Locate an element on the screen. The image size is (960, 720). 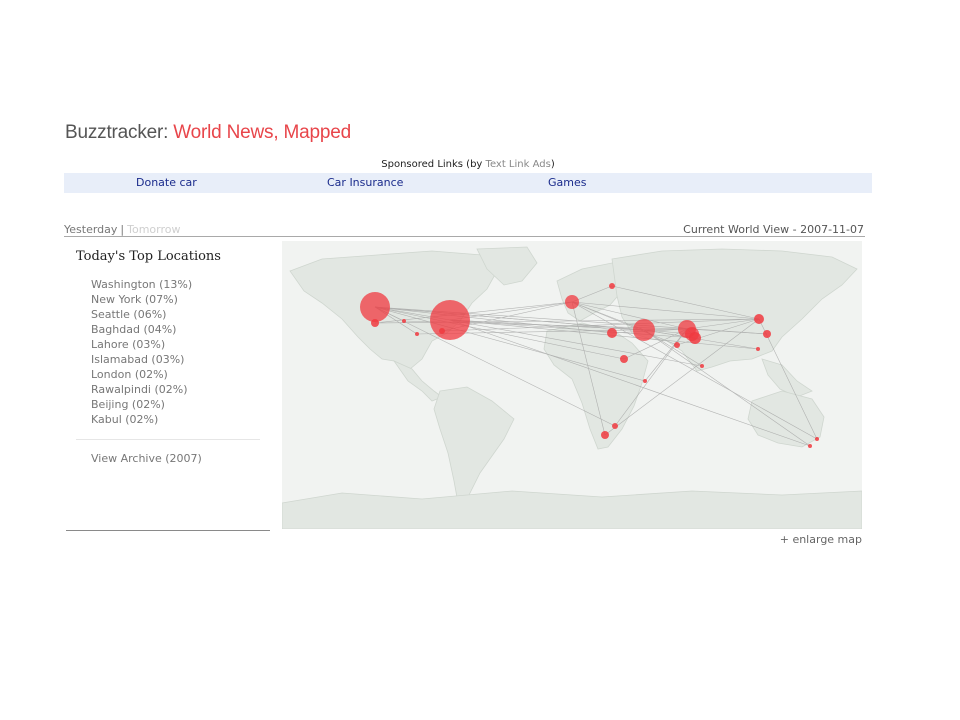
sponsored-suffix: ) is located at coordinates (552, 164).